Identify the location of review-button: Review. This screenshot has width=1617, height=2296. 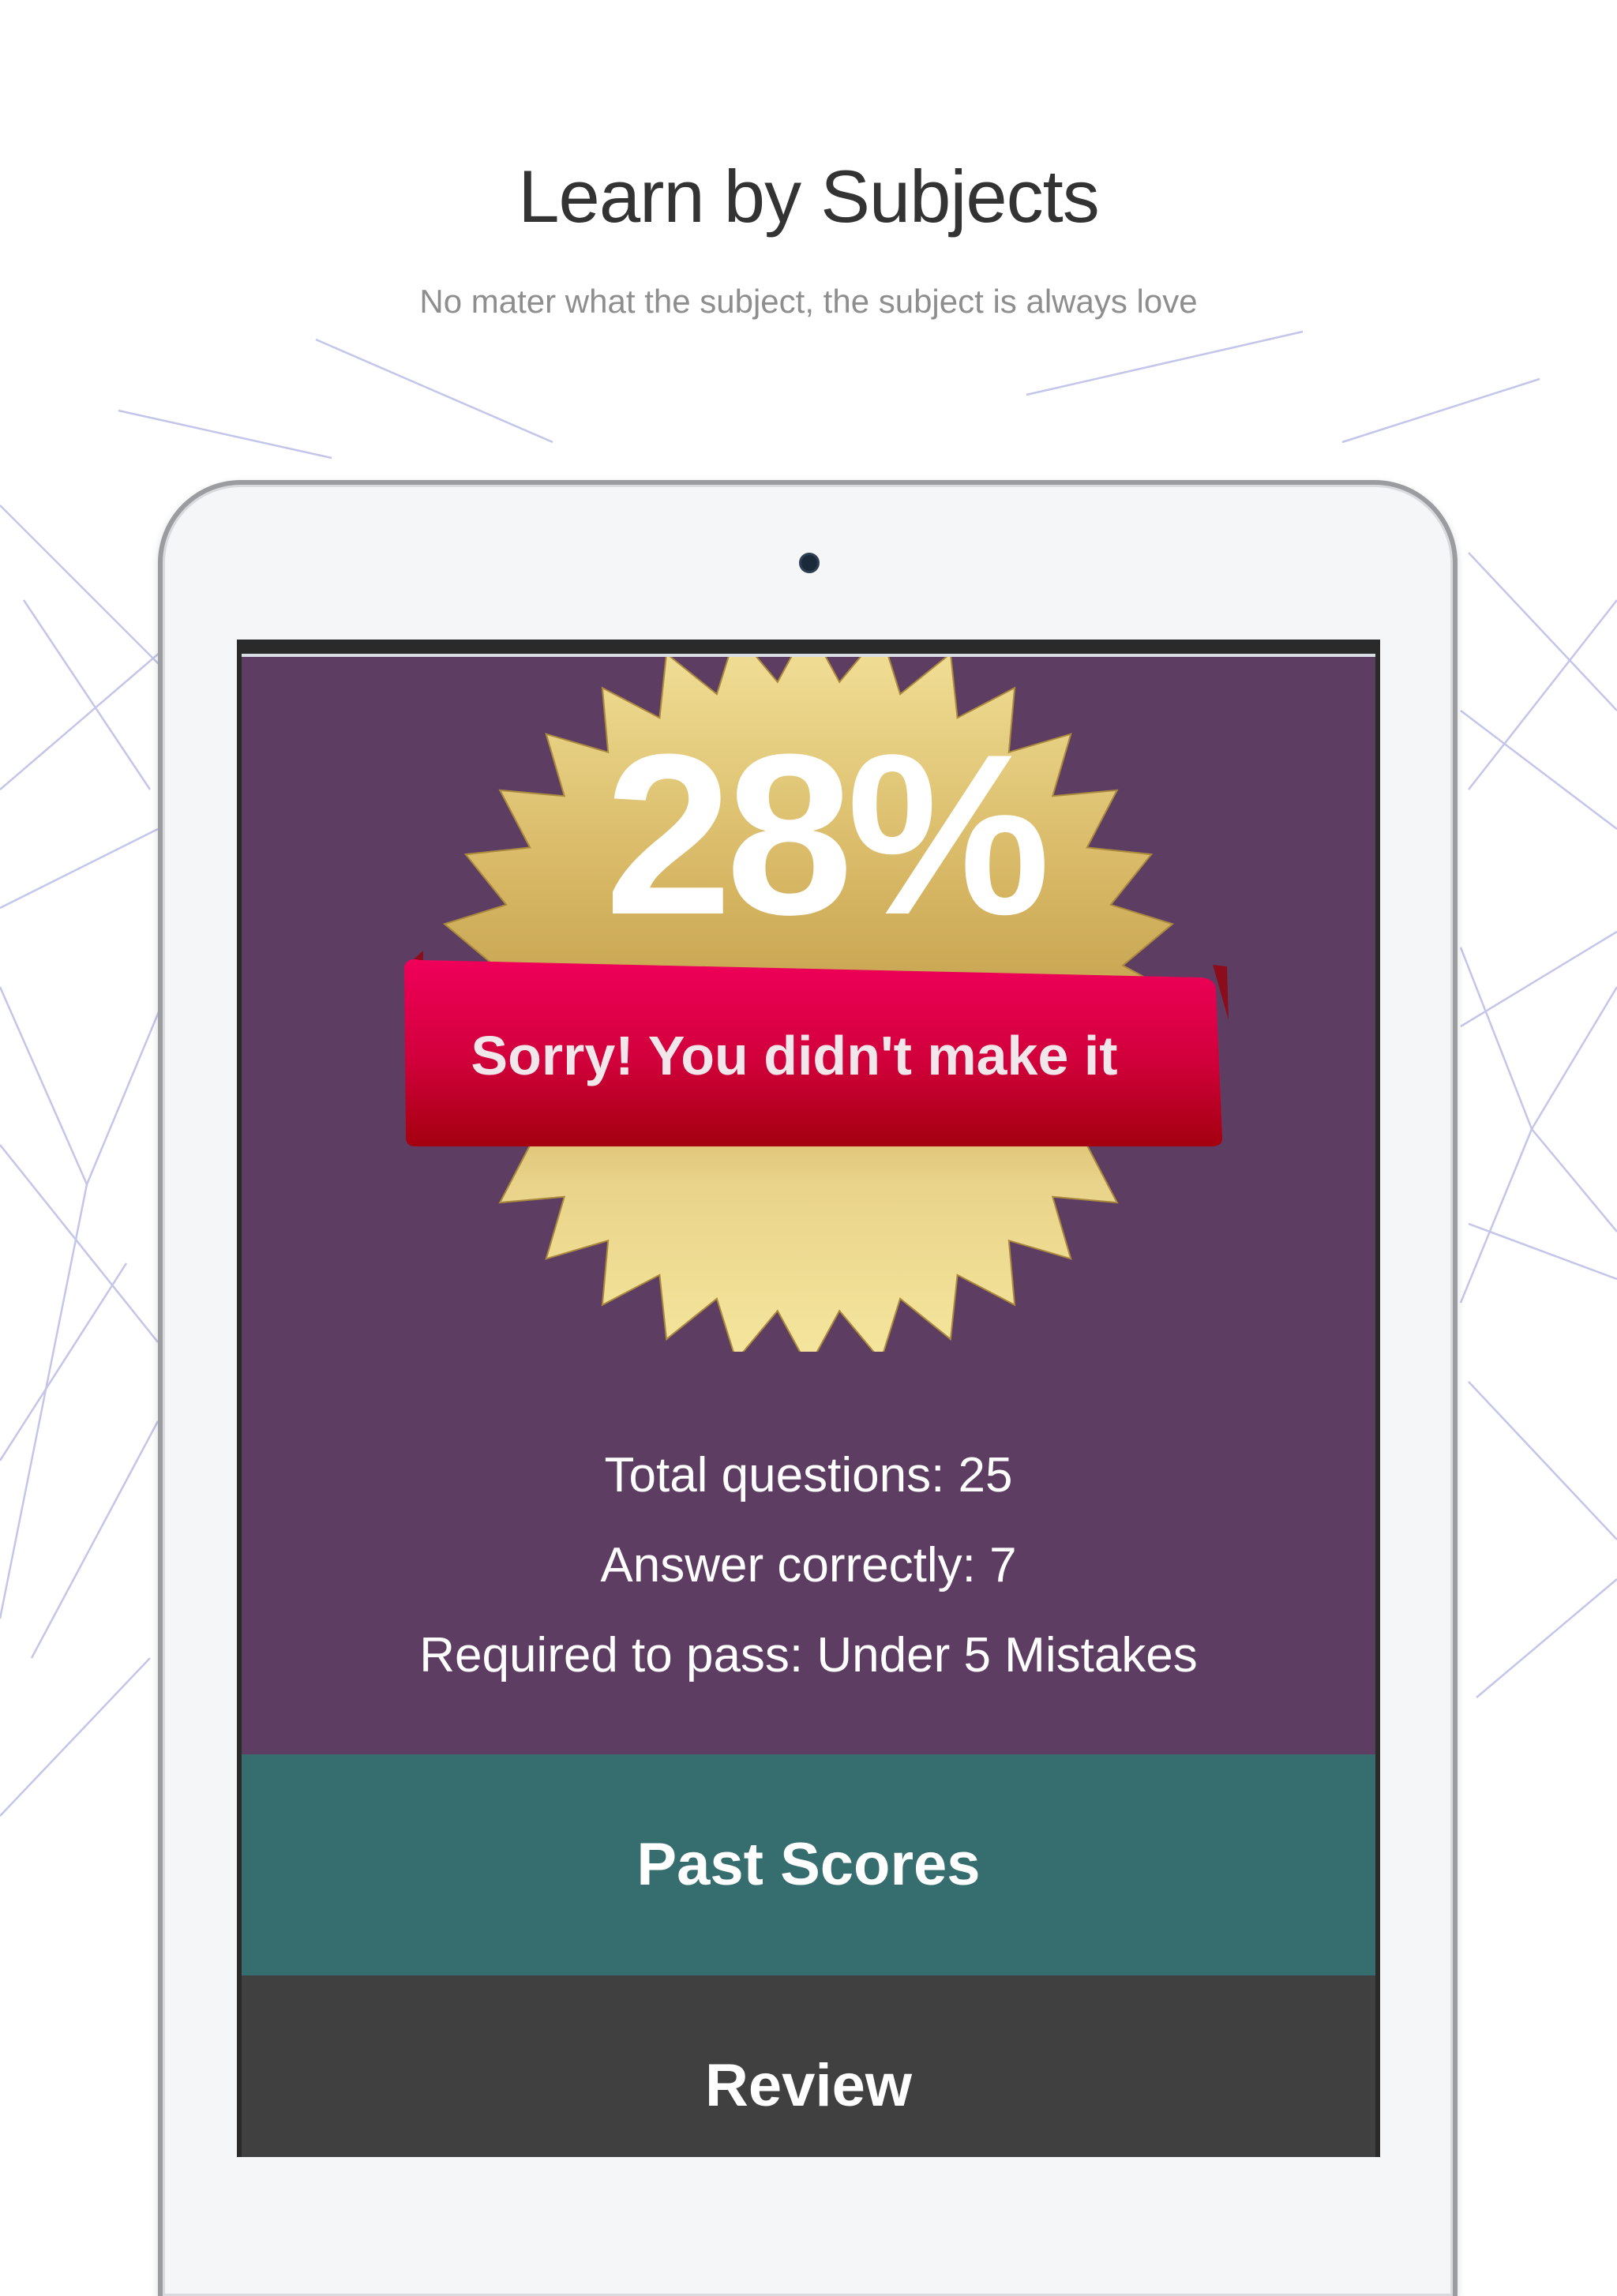
(808, 2066).